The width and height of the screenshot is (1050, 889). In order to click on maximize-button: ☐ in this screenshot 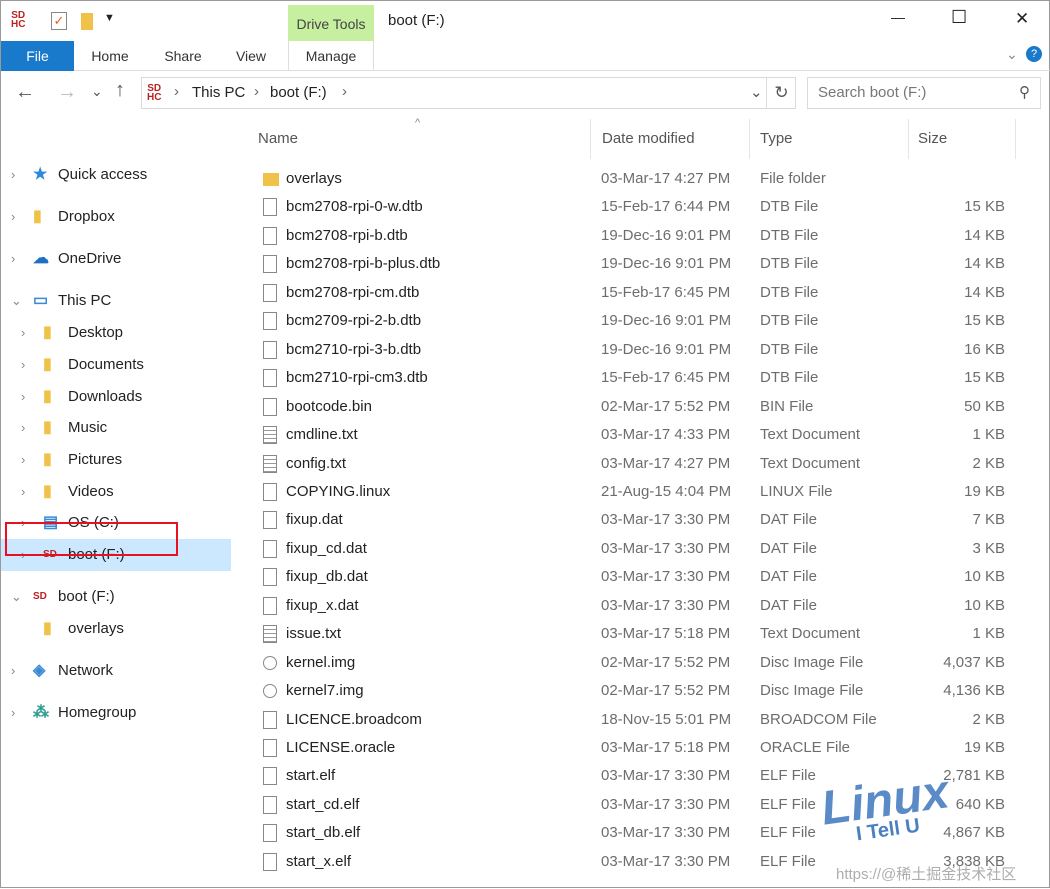, I will do `click(959, 17)`.